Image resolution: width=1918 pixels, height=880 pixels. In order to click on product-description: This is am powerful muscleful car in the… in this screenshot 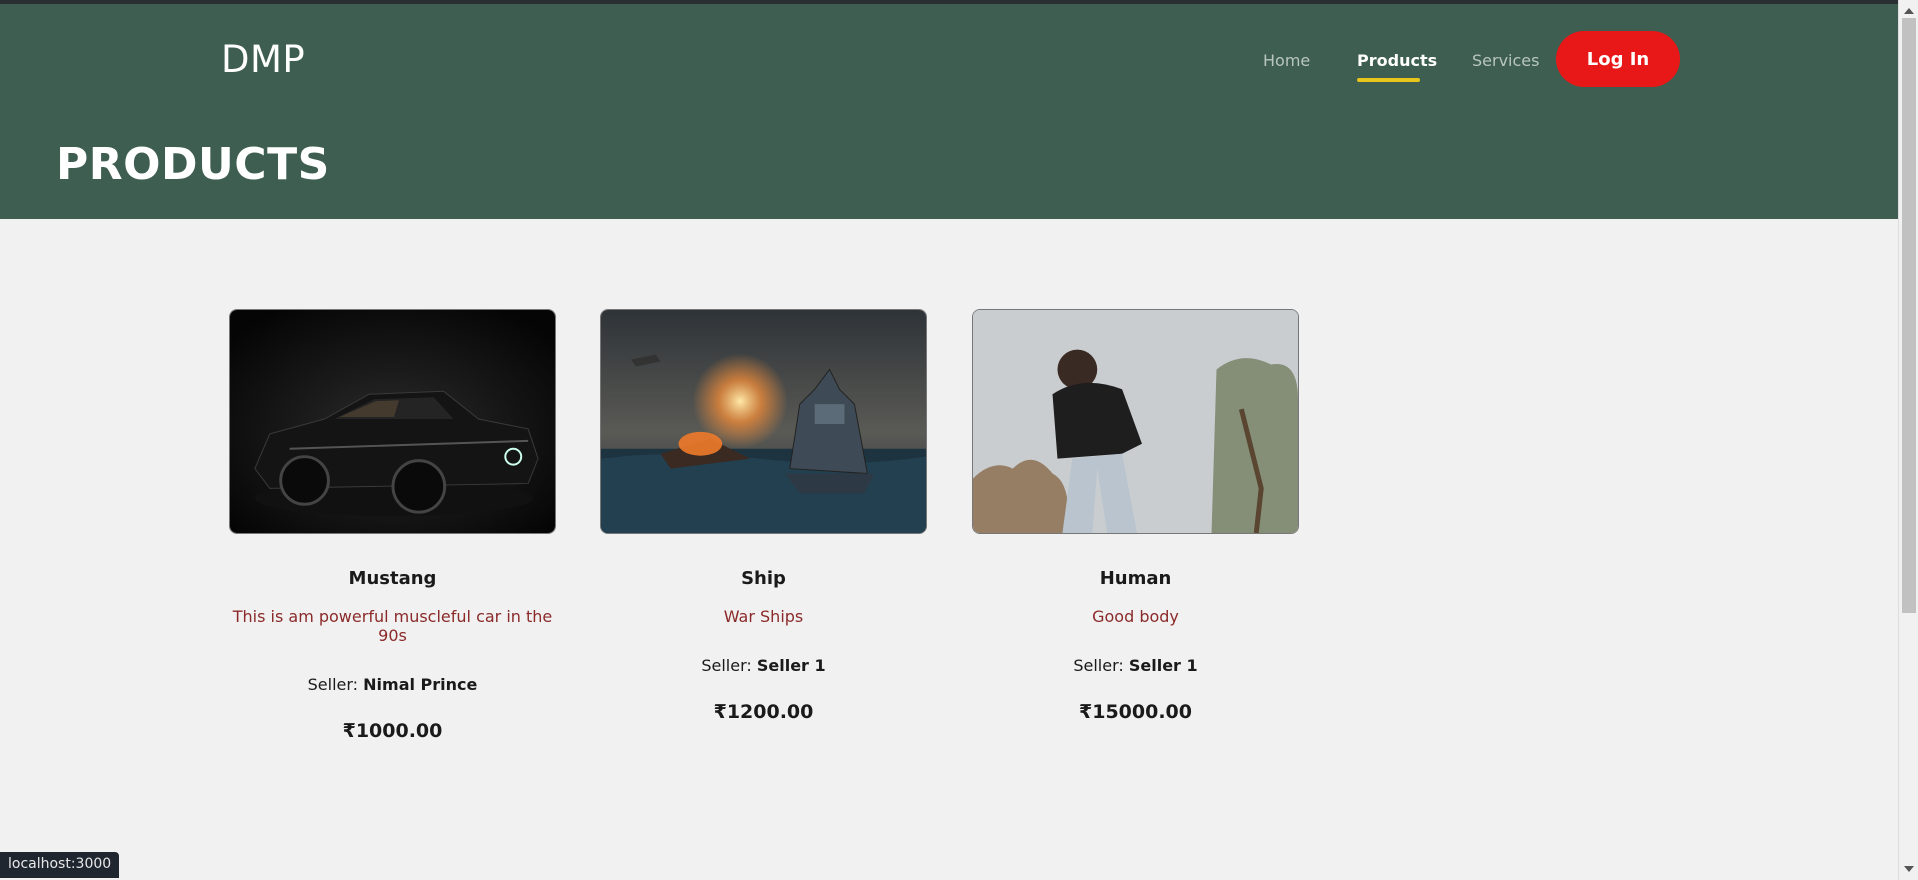, I will do `click(392, 626)`.